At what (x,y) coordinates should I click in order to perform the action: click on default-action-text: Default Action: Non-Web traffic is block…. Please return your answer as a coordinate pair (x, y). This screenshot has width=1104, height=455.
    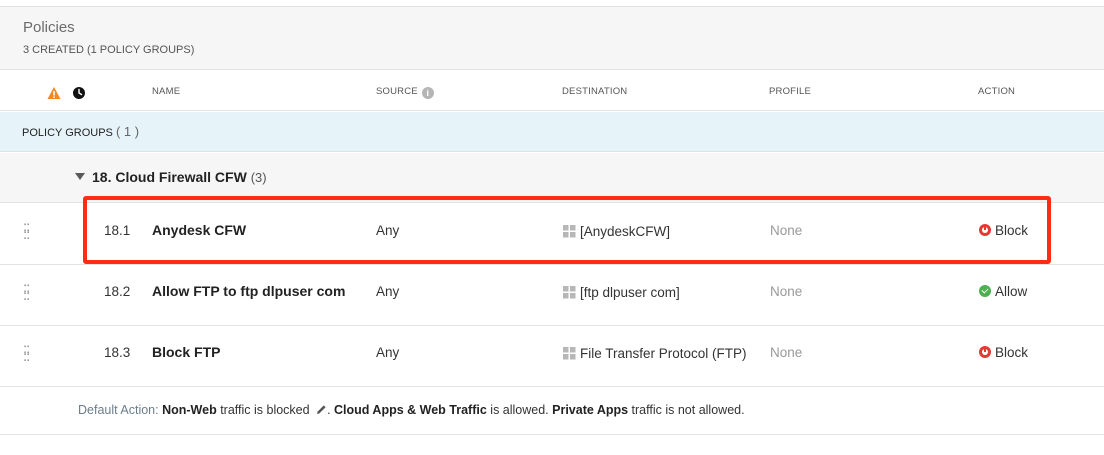
    Looking at the image, I should click on (411, 410).